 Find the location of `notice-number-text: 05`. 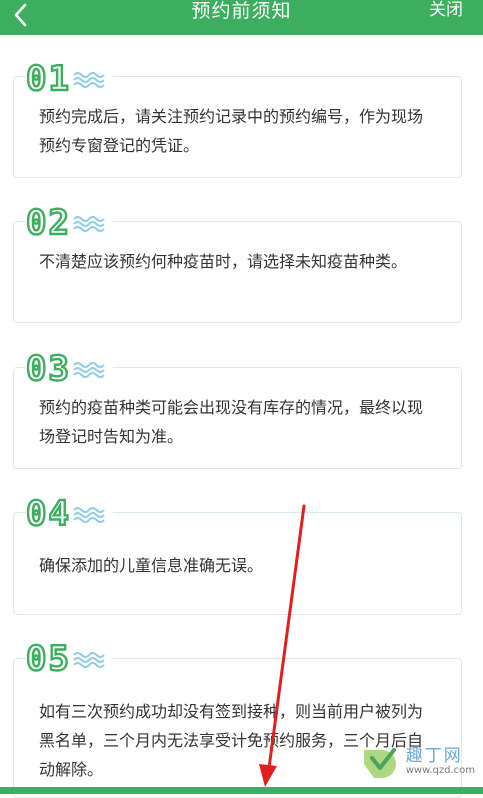

notice-number-text: 05 is located at coordinates (48, 659).